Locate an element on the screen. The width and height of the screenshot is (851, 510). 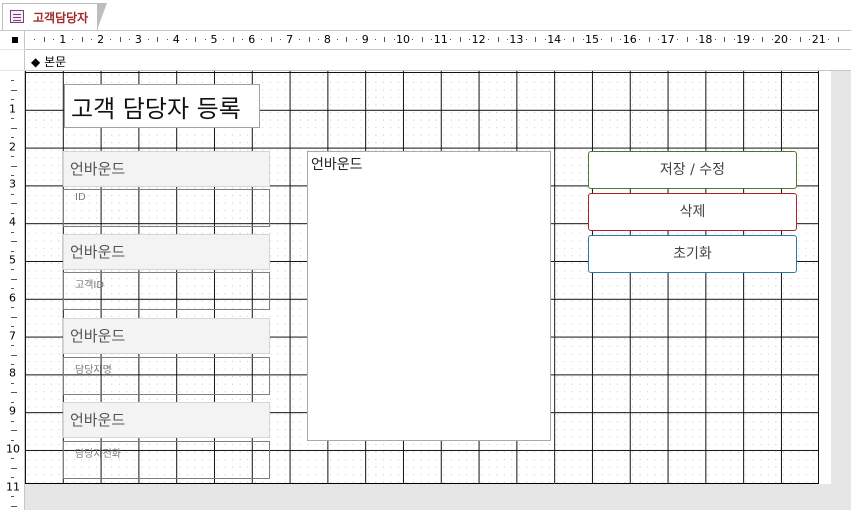
section-selector is located at coordinates (12, 60).